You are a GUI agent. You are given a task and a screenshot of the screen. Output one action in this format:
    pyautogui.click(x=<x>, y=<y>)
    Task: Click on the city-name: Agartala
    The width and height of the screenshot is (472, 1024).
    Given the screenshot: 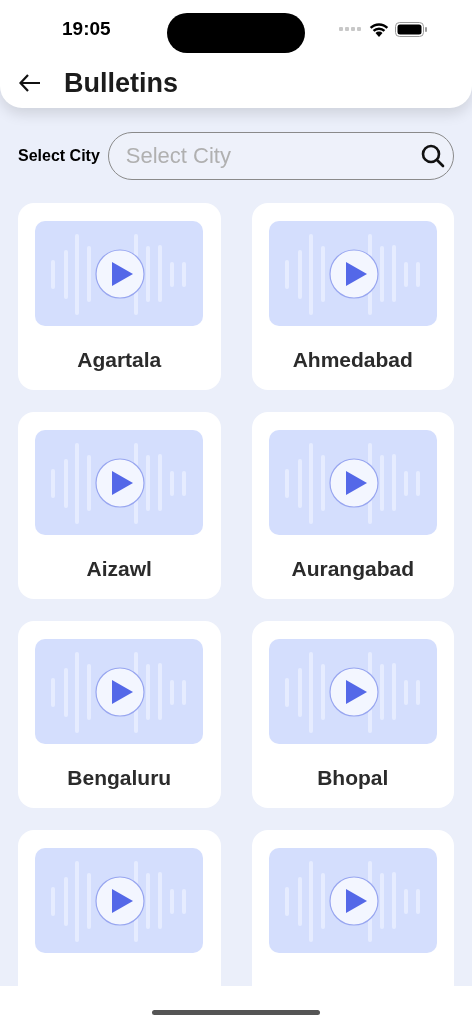 What is the action you would take?
    pyautogui.click(x=119, y=360)
    